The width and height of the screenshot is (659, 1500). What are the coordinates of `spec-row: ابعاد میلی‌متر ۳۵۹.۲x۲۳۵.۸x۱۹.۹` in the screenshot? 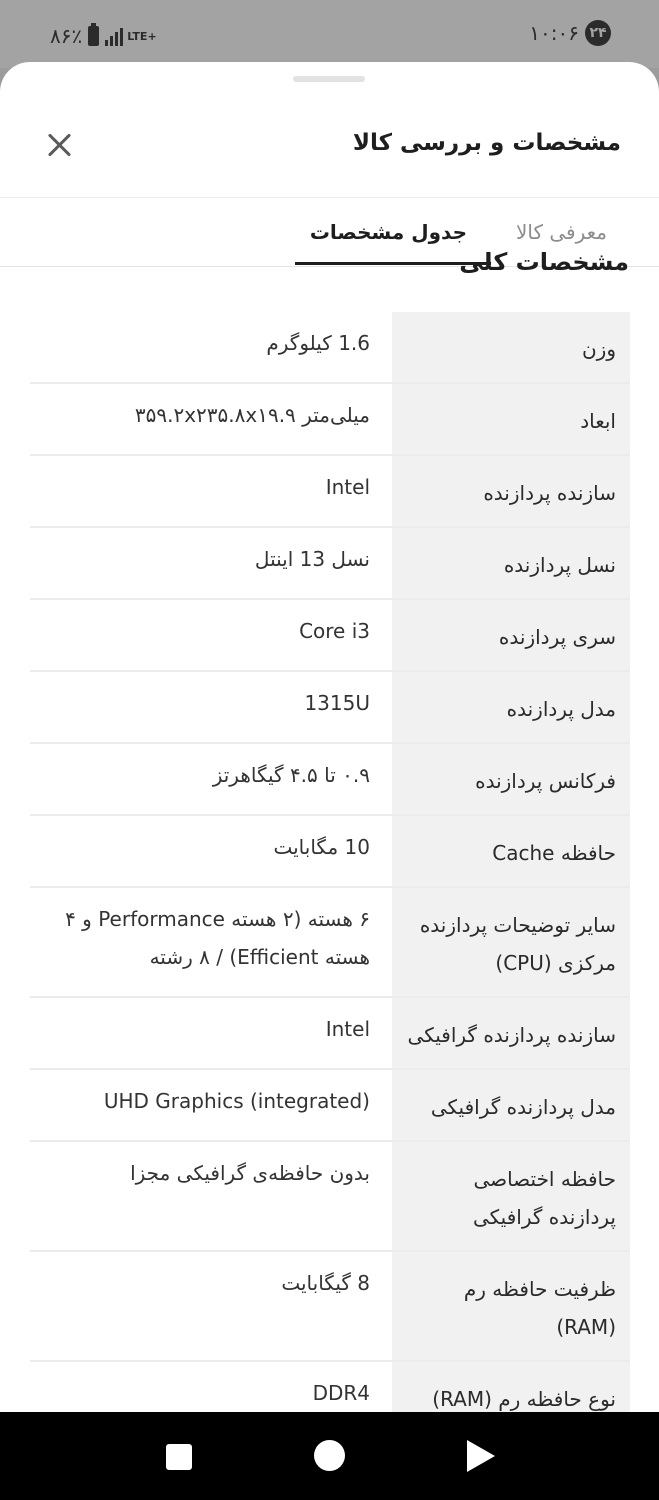 It's located at (330, 420).